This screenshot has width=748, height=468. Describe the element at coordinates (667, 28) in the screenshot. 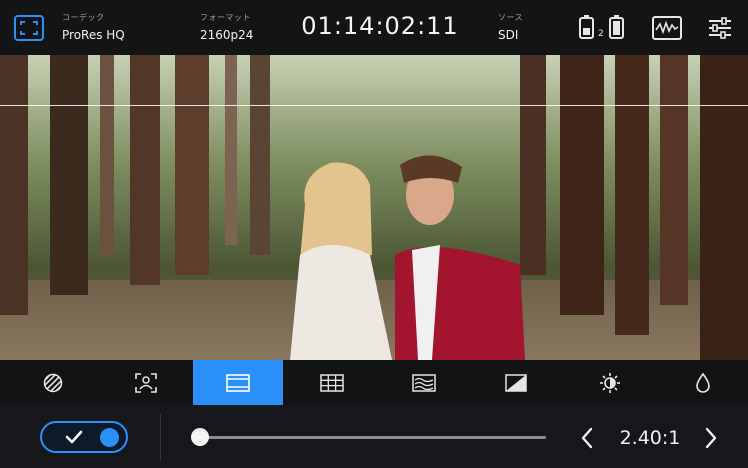

I see `waveform-icon` at that location.